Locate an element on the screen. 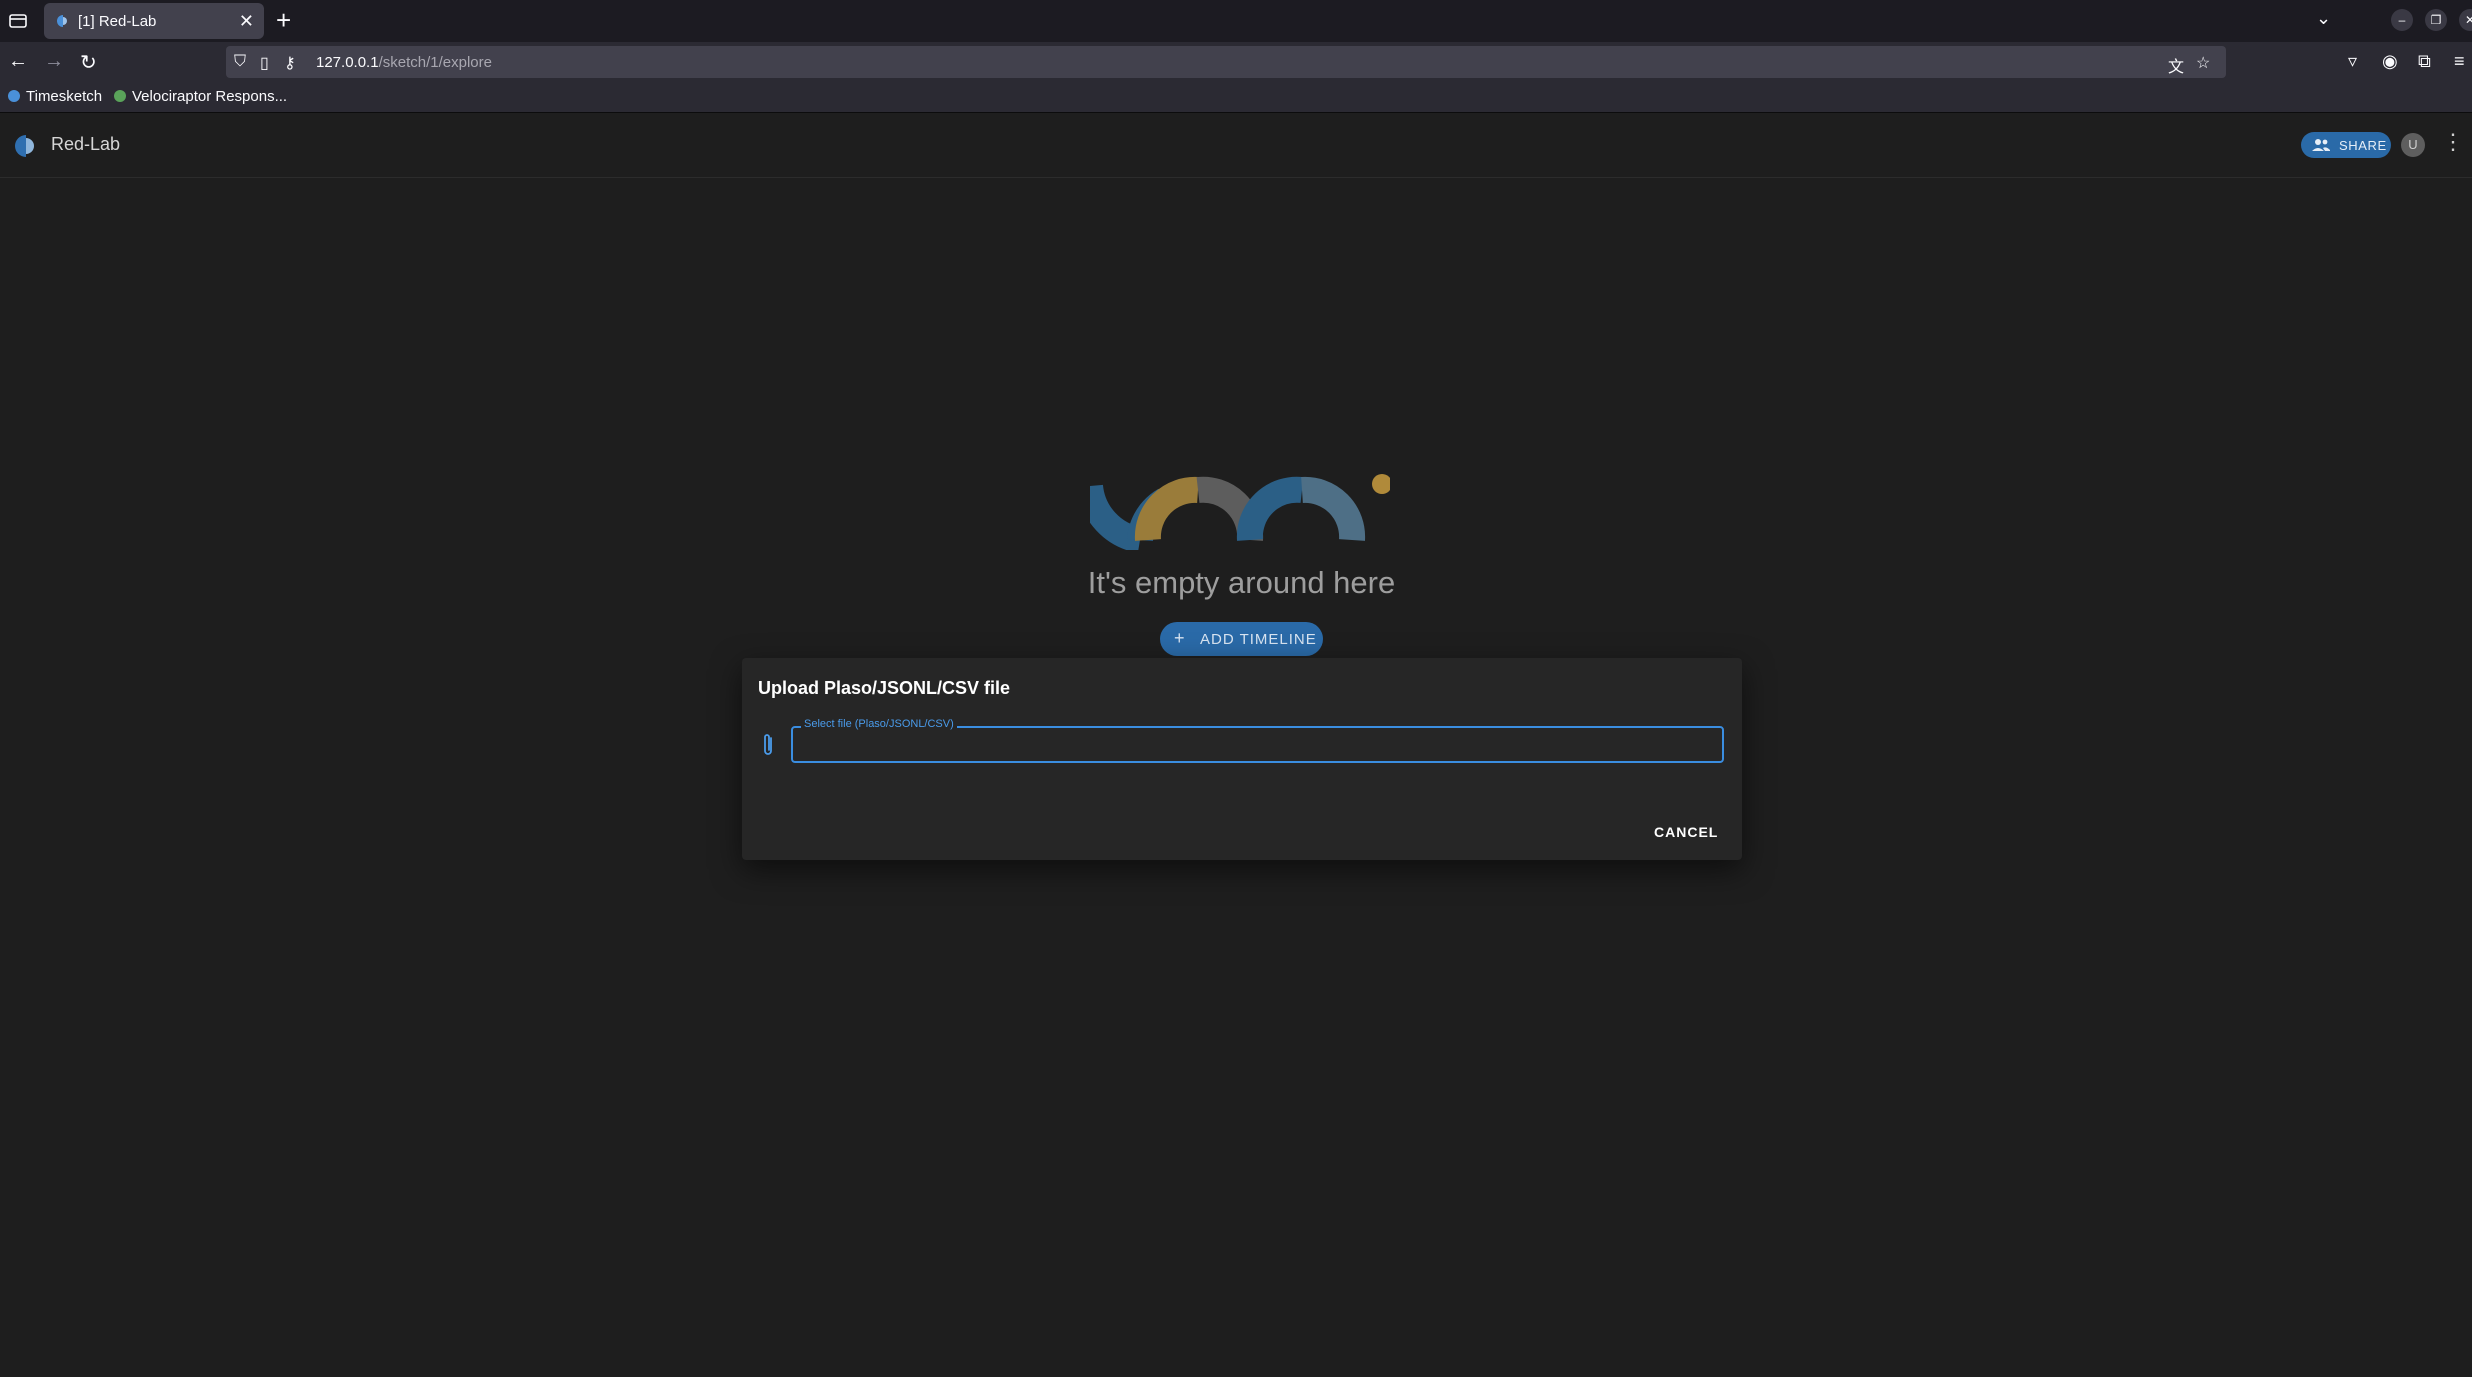  close-window-icon: ✕ is located at coordinates (2465, 20).